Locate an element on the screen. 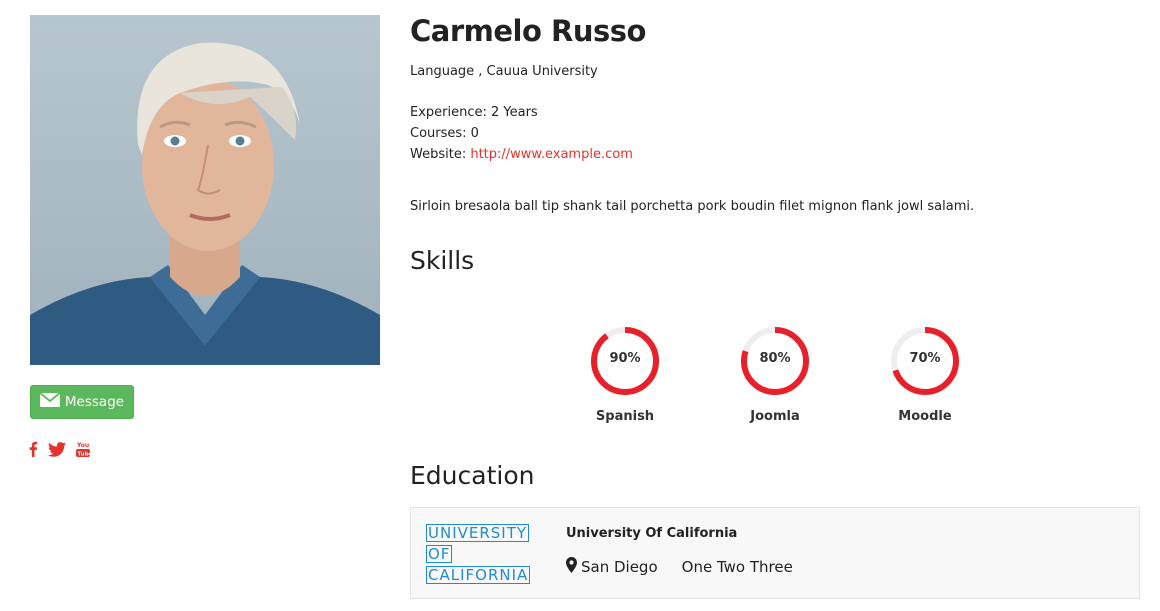 The width and height of the screenshot is (1160, 611). skill-percent: 90% is located at coordinates (625, 358).